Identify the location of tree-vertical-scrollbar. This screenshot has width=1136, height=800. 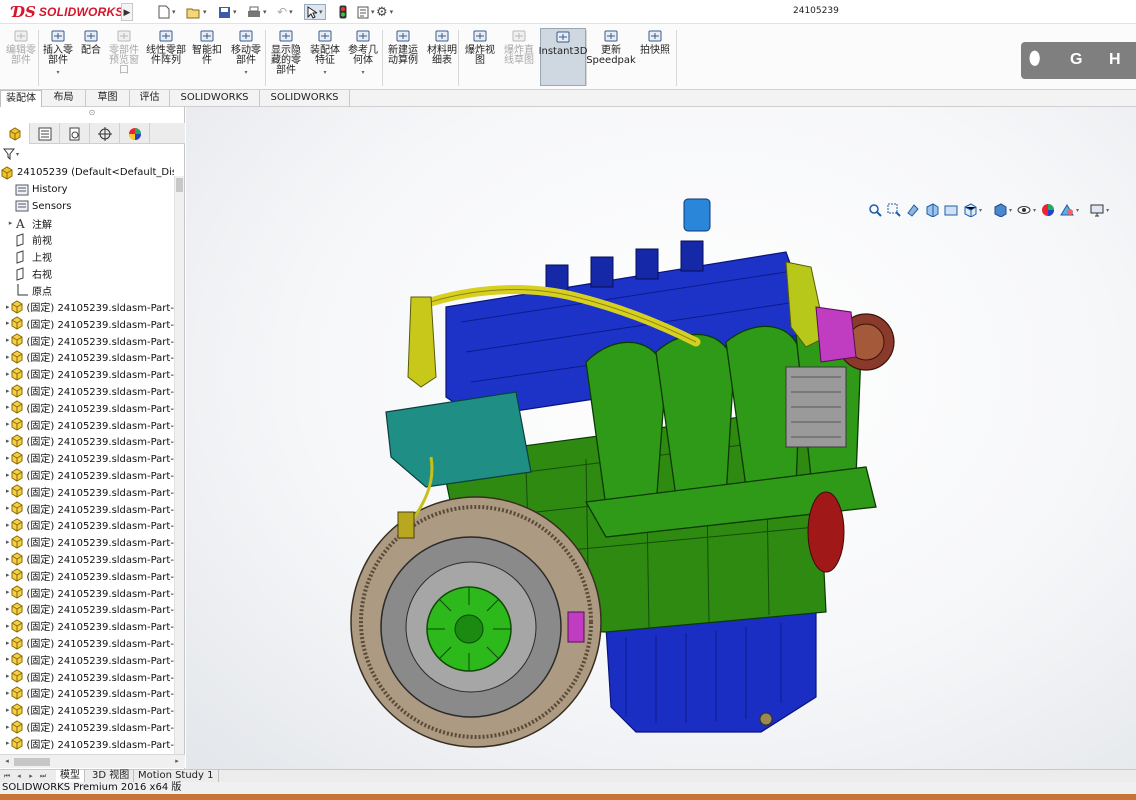
(179, 465).